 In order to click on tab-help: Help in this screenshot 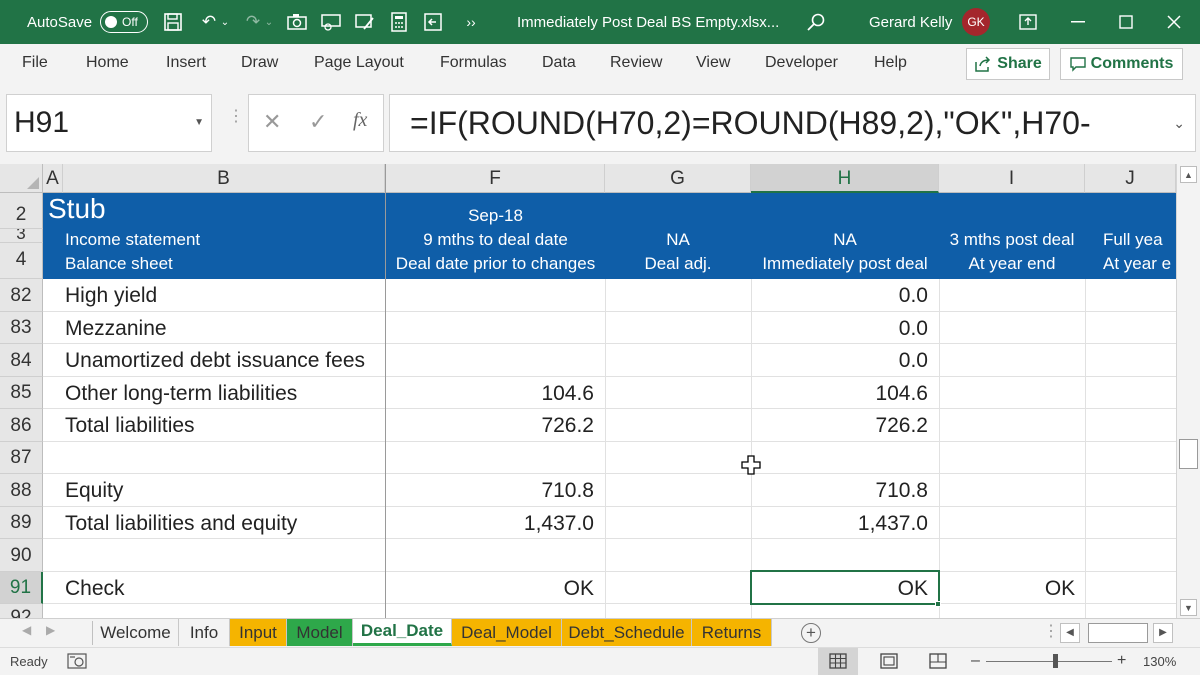, I will do `click(890, 63)`.